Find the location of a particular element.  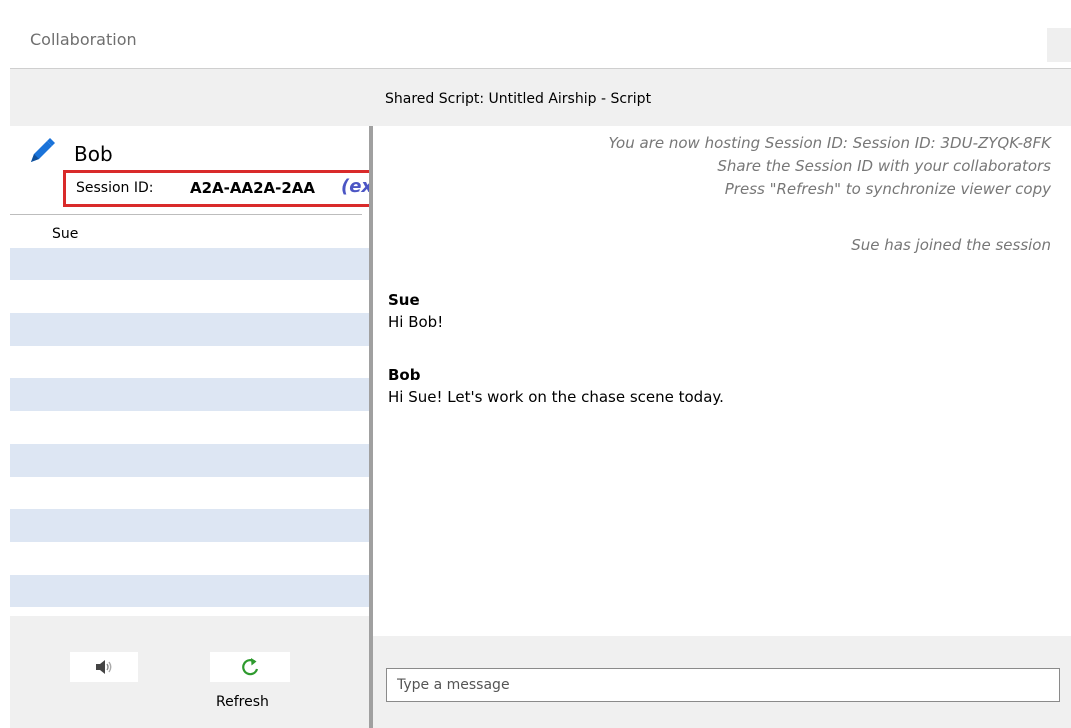

message-input is located at coordinates (723, 685).